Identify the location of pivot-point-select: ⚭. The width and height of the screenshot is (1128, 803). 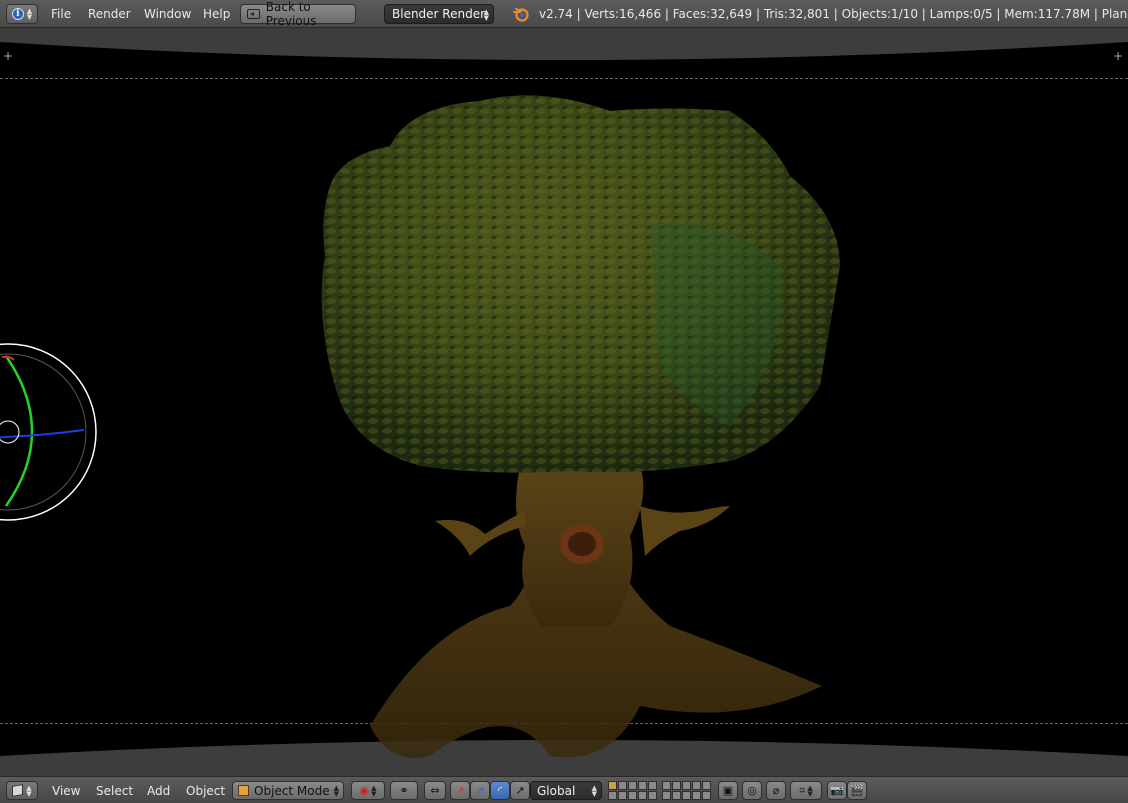
(404, 790).